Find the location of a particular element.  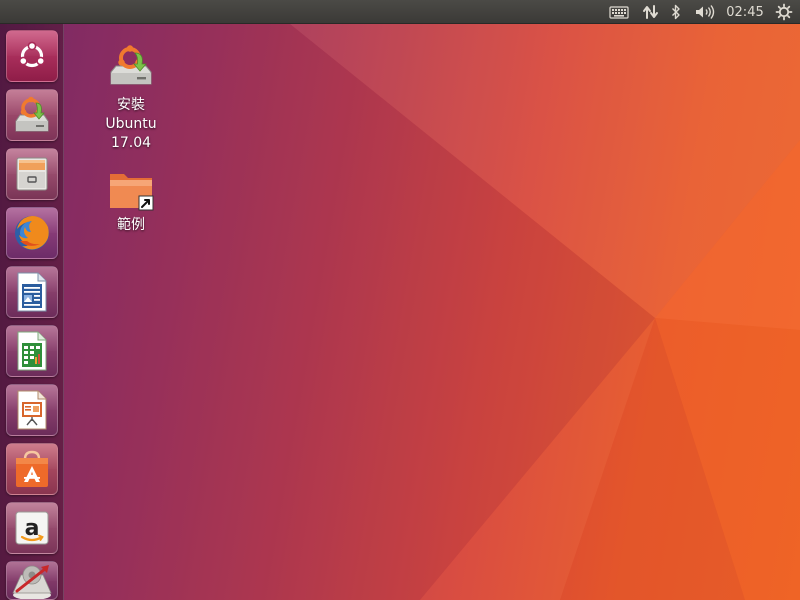

desktop-icon-examples: 範例 is located at coordinates (131, 200).